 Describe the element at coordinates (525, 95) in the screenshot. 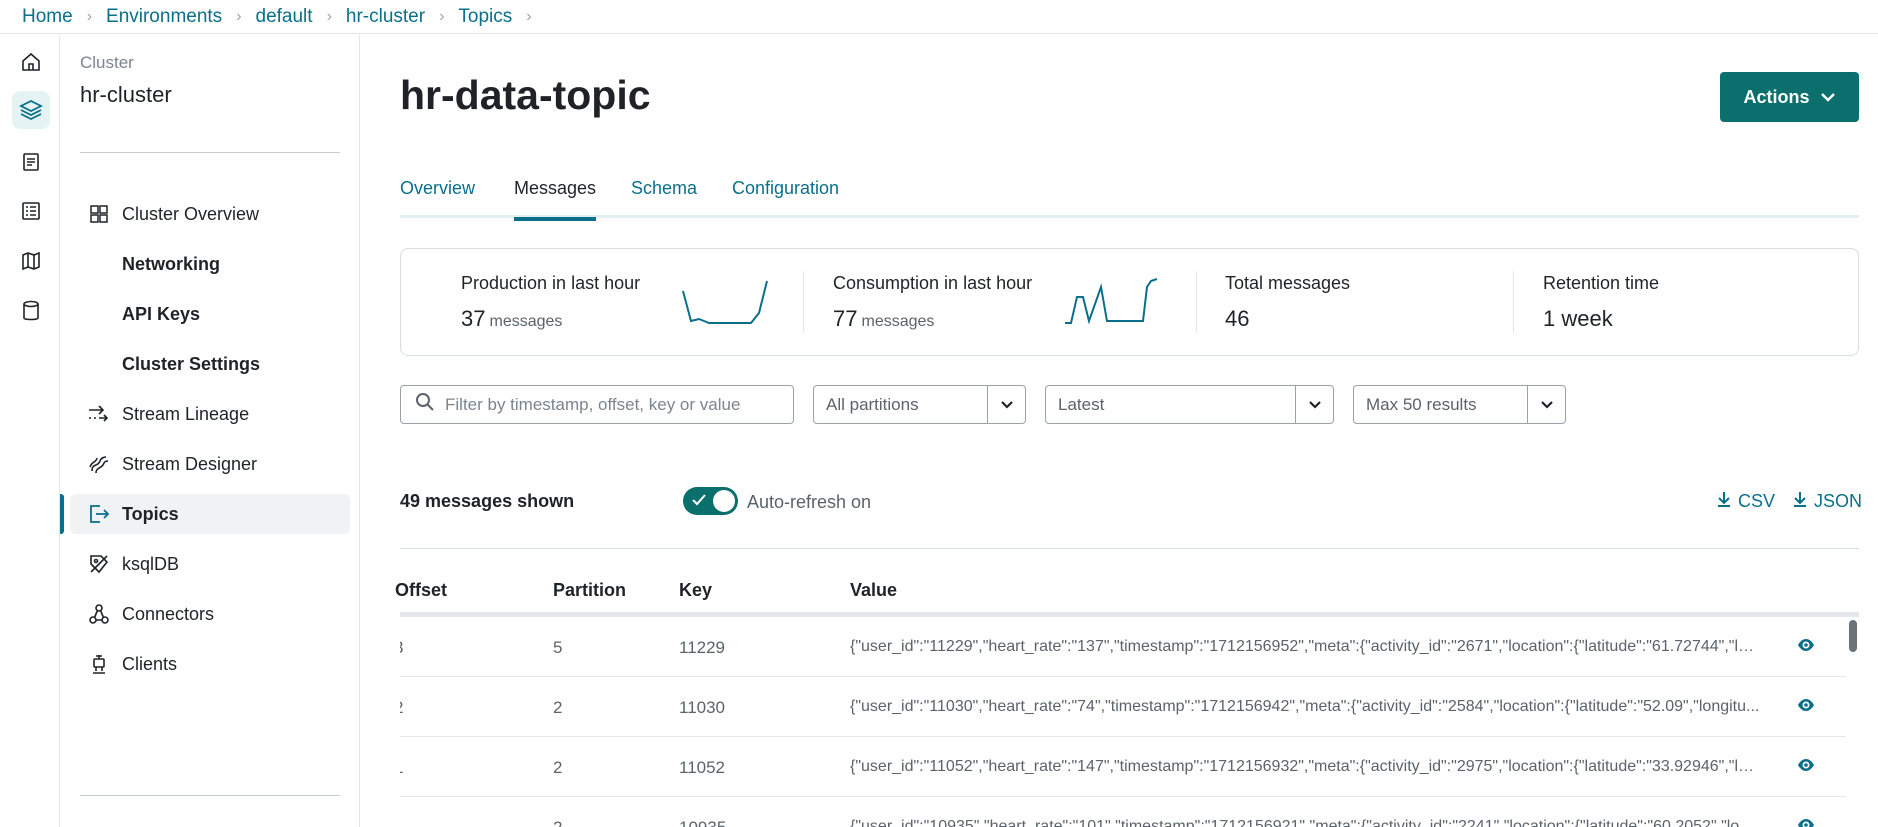

I see `page-title: hr-data-topic` at that location.